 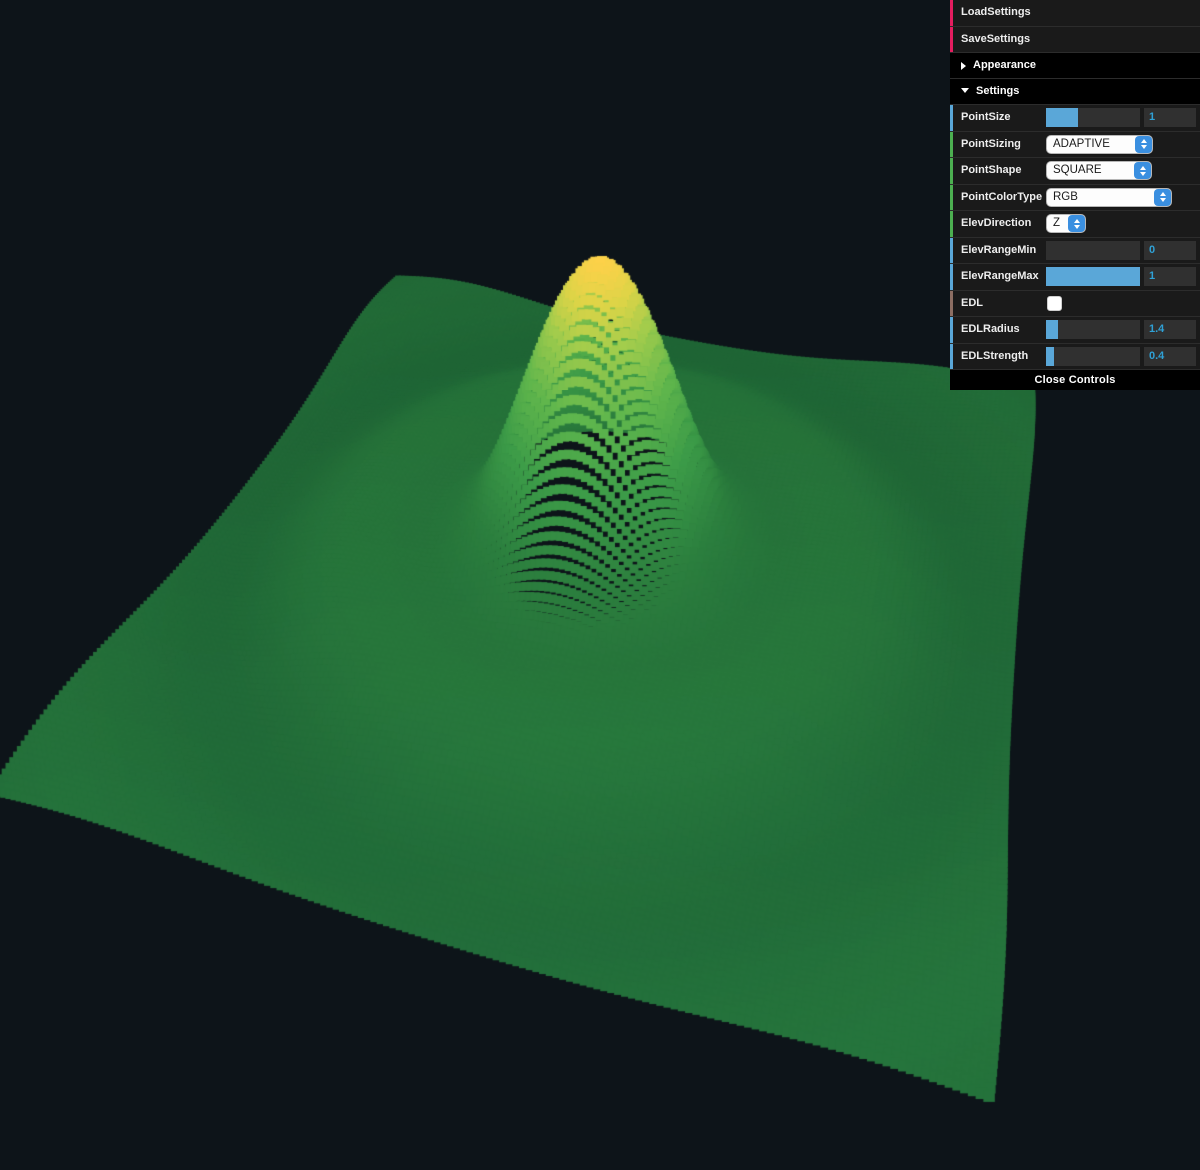 I want to click on close-controls-button: Close Controls, so click(x=1075, y=380).